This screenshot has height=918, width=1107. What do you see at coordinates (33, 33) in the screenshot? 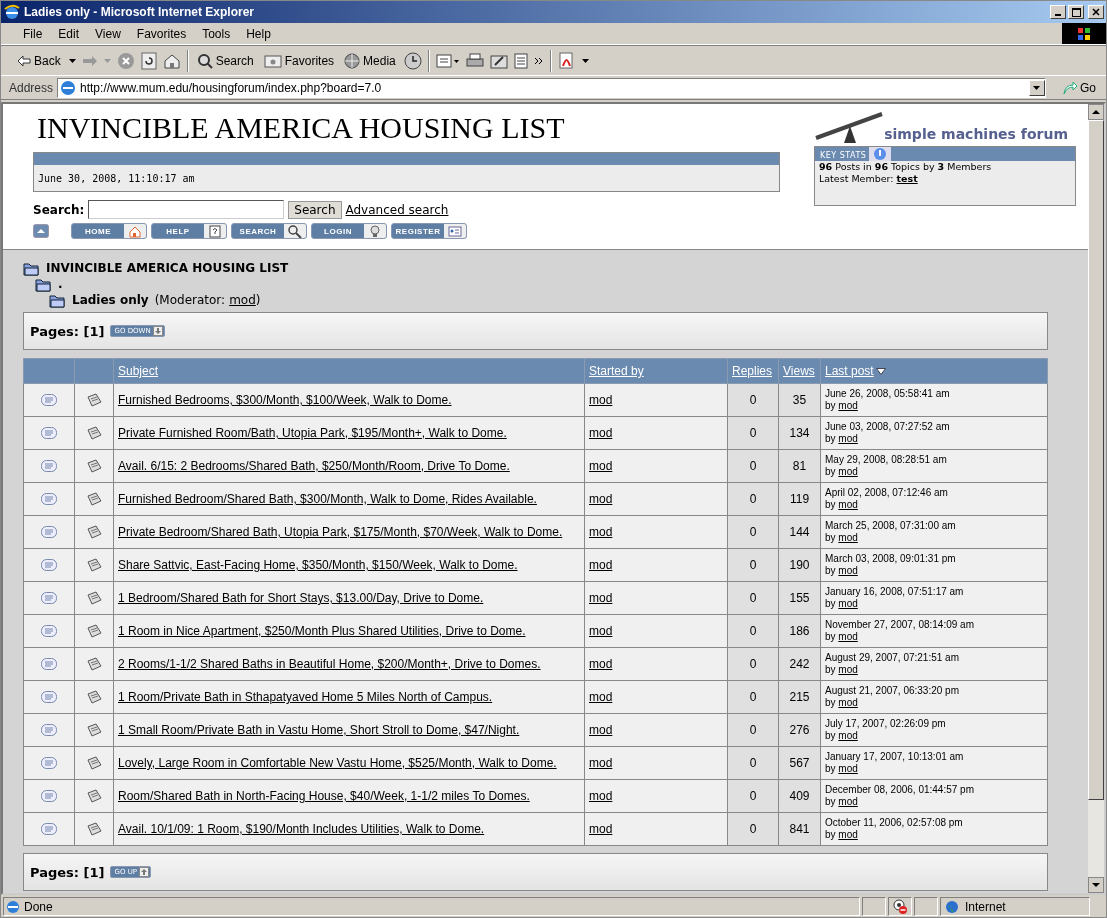
I see `menu-item: File` at bounding box center [33, 33].